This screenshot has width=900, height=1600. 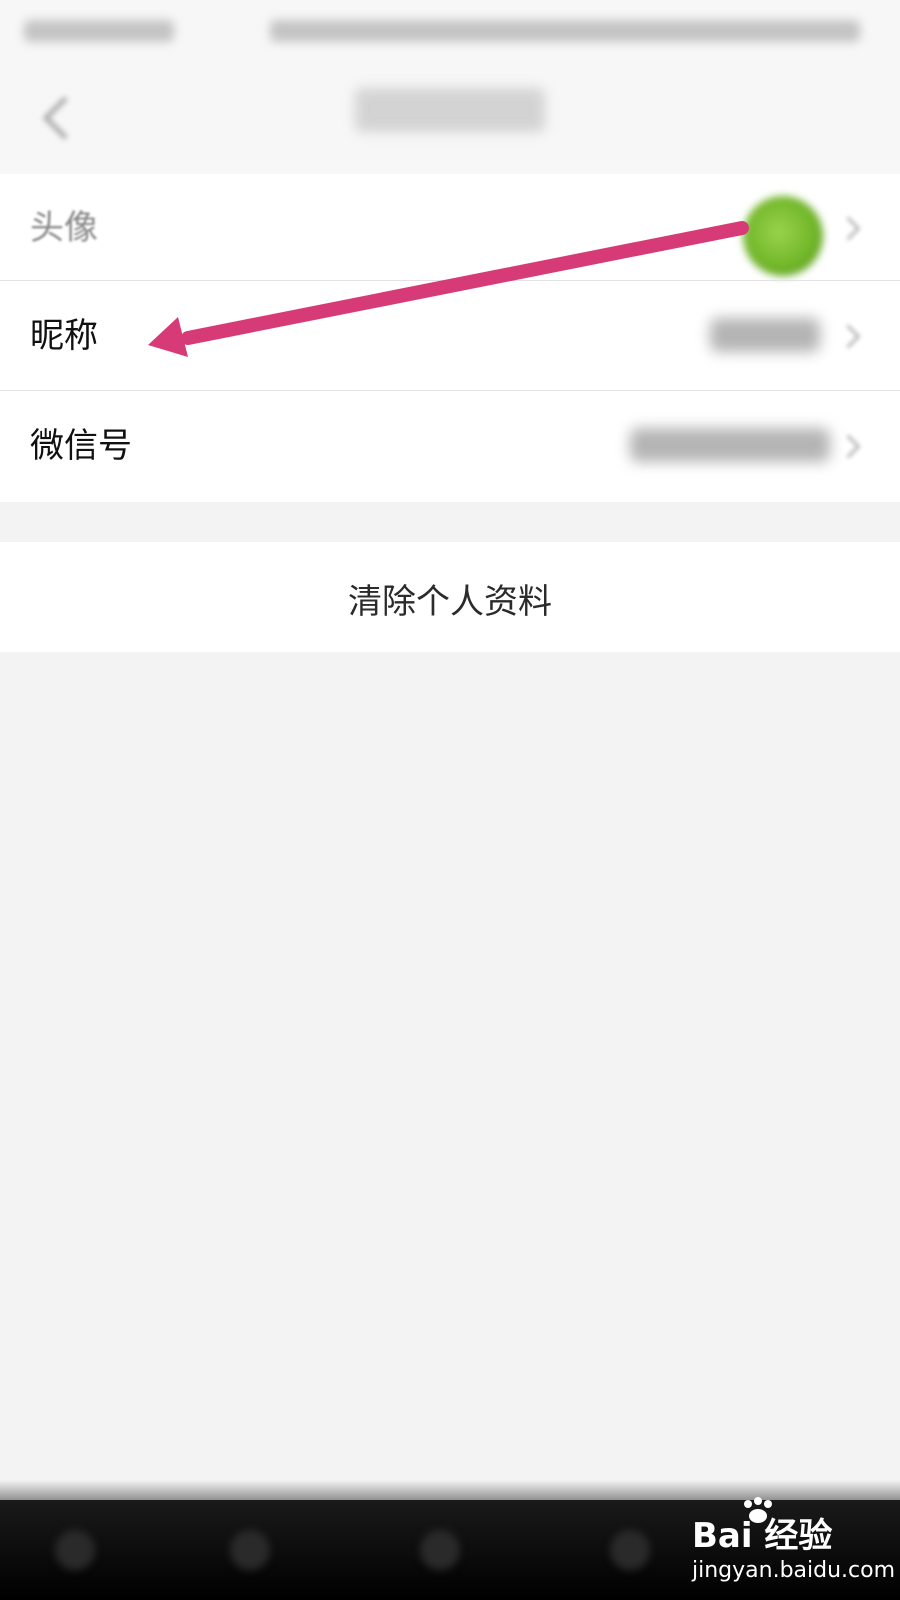 I want to click on nav-menu-icon, so click(x=630, y=1550).